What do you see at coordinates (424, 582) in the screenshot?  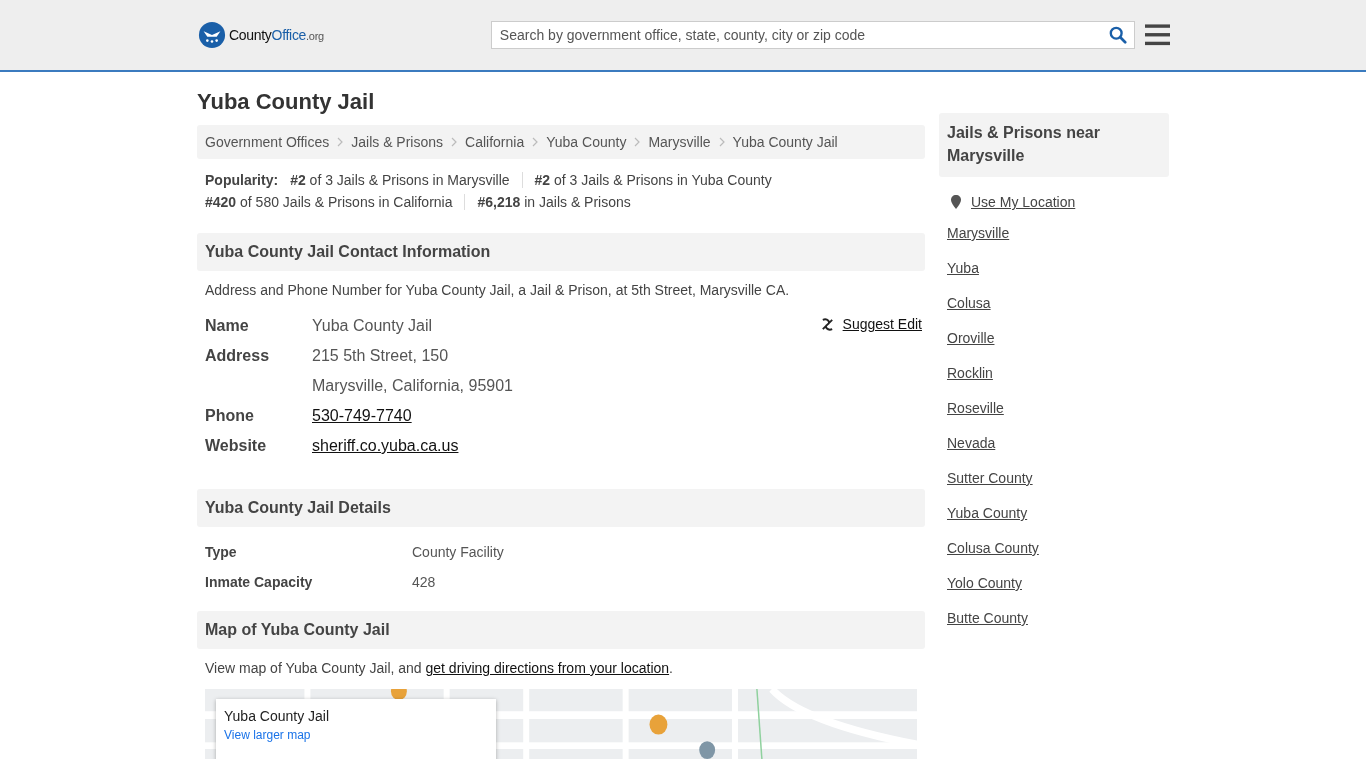 I see `field-value: 428` at bounding box center [424, 582].